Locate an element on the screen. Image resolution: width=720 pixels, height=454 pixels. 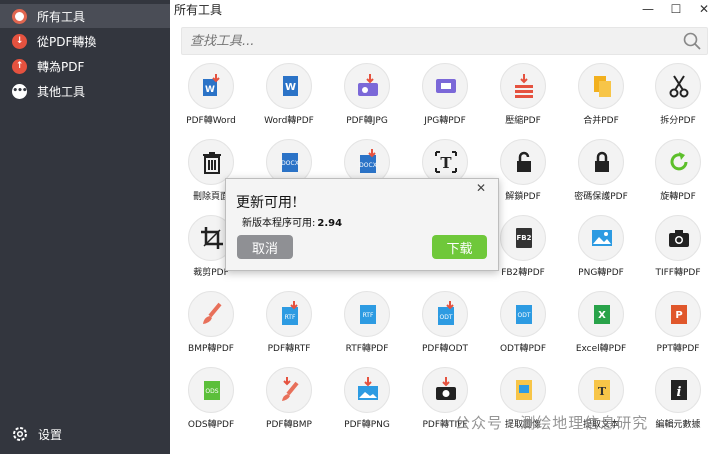
svg-text: T is located at coordinates (602, 391).